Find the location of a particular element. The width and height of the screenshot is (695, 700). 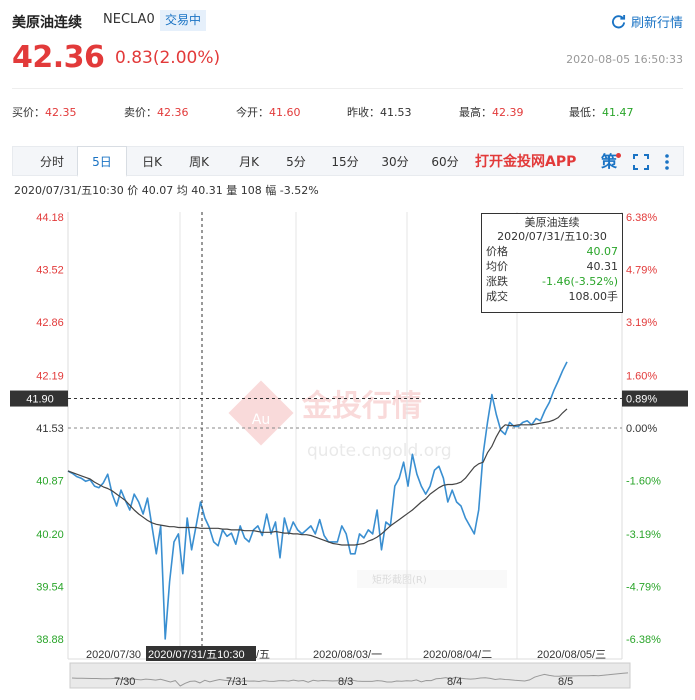

strategy-glyph: 策 is located at coordinates (609, 161).